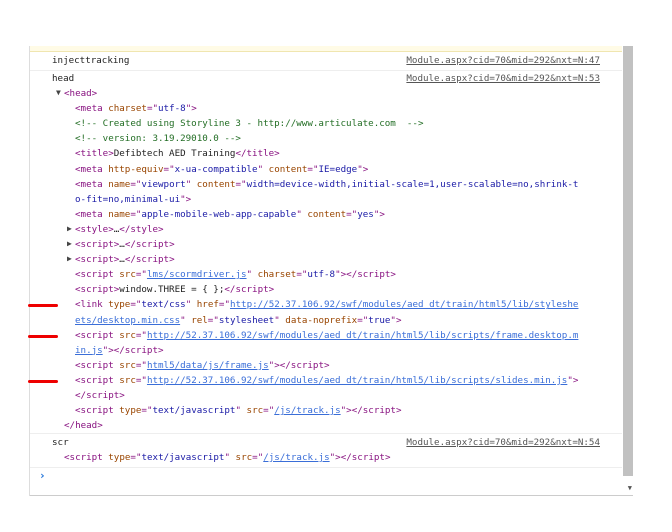  What do you see at coordinates (503, 60) in the screenshot?
I see `source-link: Module.aspx?cid=70&mid=292&nxt=N:47` at bounding box center [503, 60].